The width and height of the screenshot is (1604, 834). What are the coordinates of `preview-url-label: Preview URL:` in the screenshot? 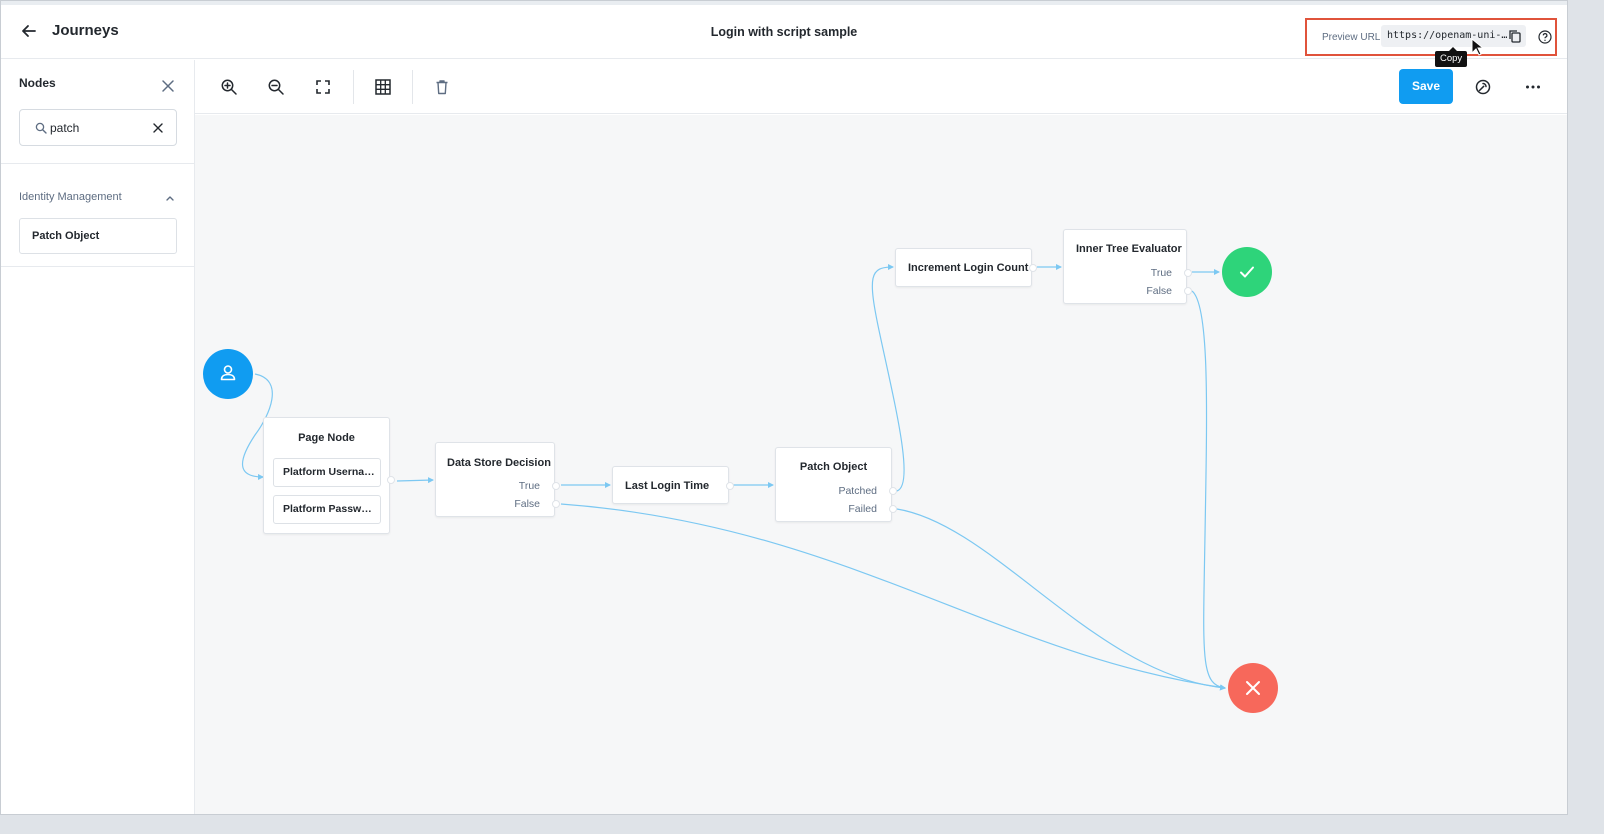 It's located at (1353, 37).